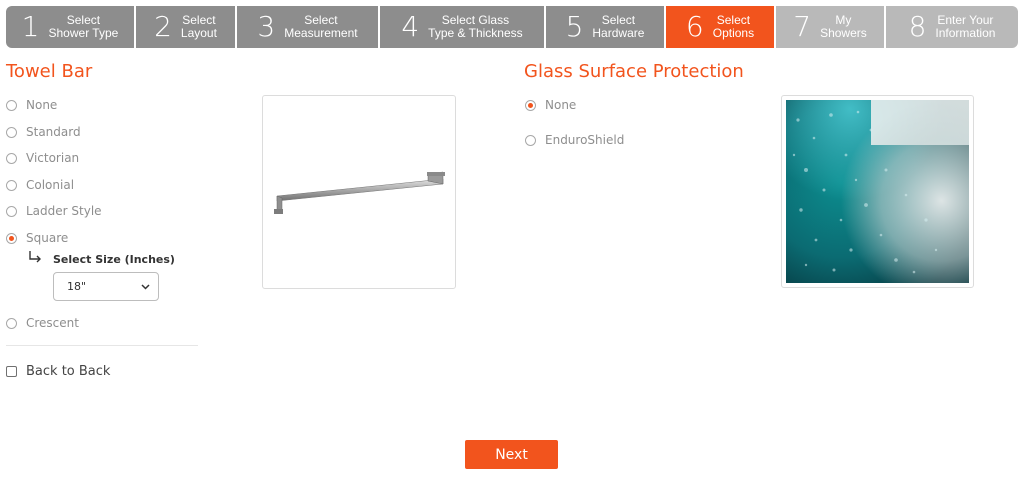 The image size is (1024, 480). Describe the element at coordinates (585, 140) in the screenshot. I see `option-label: EnduroShield` at that location.